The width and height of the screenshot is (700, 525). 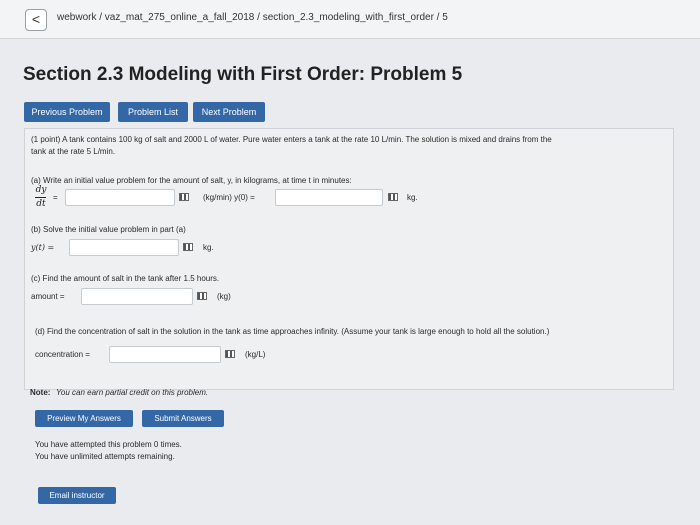 I want to click on part-d-unit: (kg/L), so click(x=255, y=354).